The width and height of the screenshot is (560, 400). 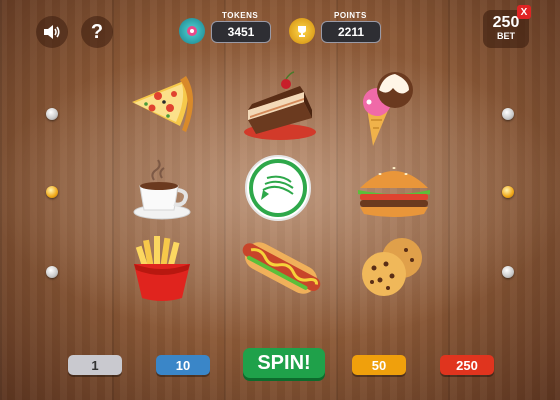 I want to click on cookies-icon, so click(x=395, y=272).